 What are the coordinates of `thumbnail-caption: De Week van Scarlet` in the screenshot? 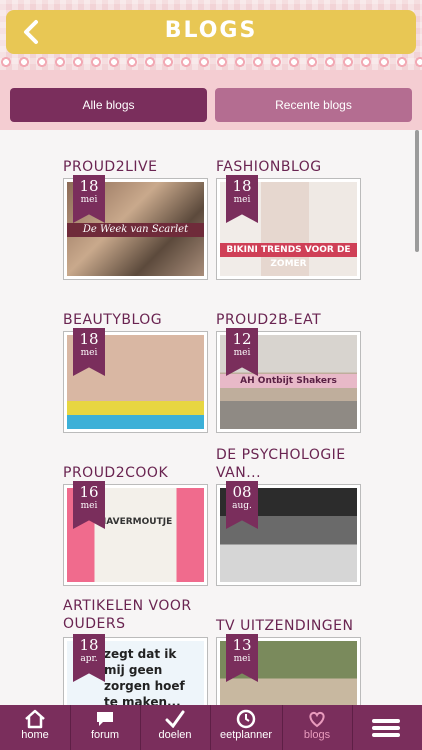 It's located at (135, 230).